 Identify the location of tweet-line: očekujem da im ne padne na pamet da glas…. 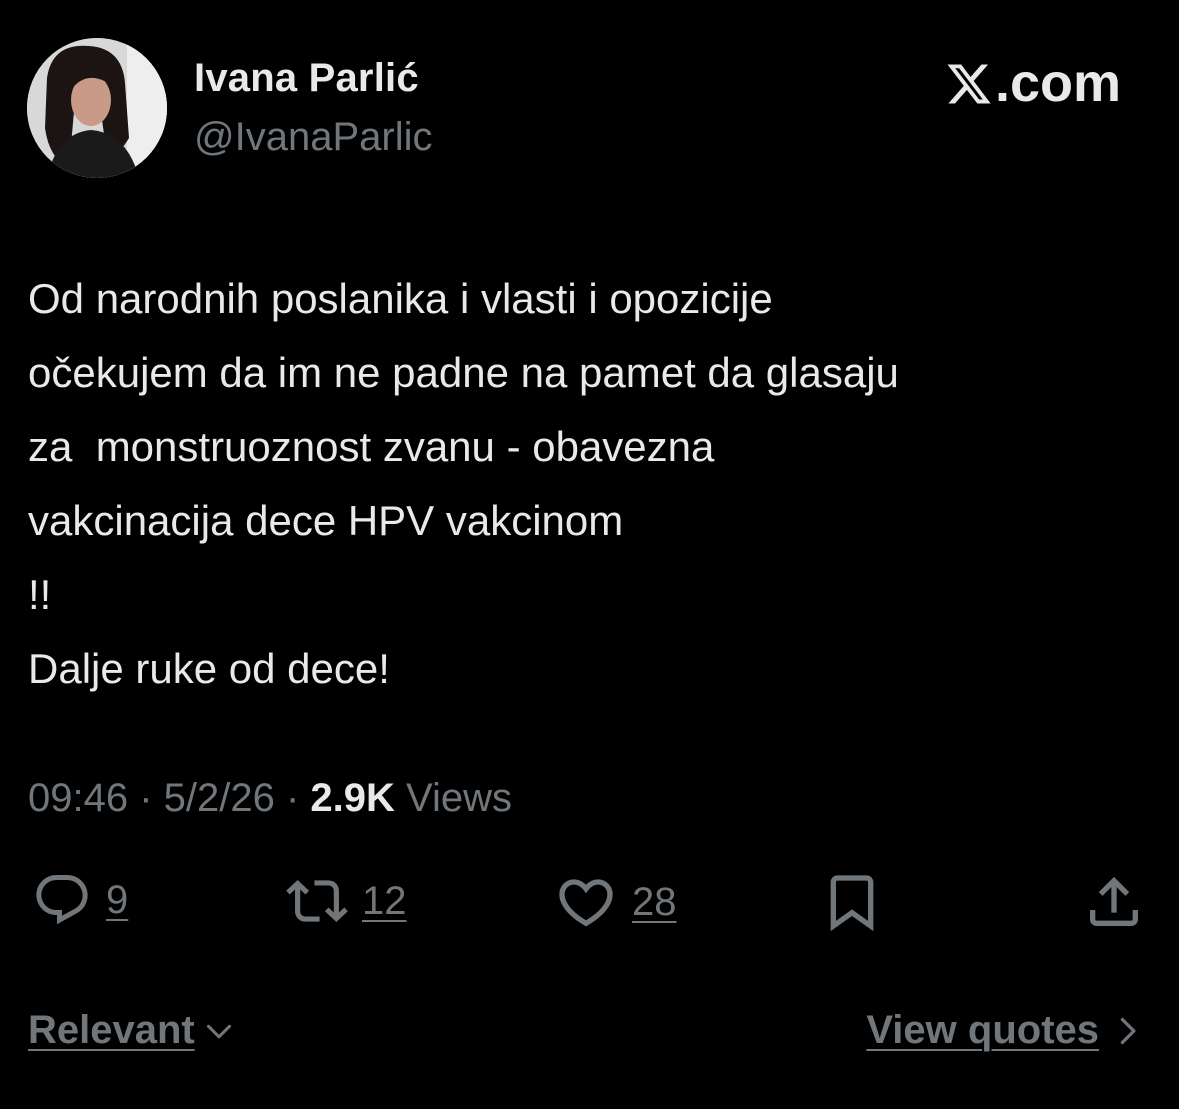
(463, 372).